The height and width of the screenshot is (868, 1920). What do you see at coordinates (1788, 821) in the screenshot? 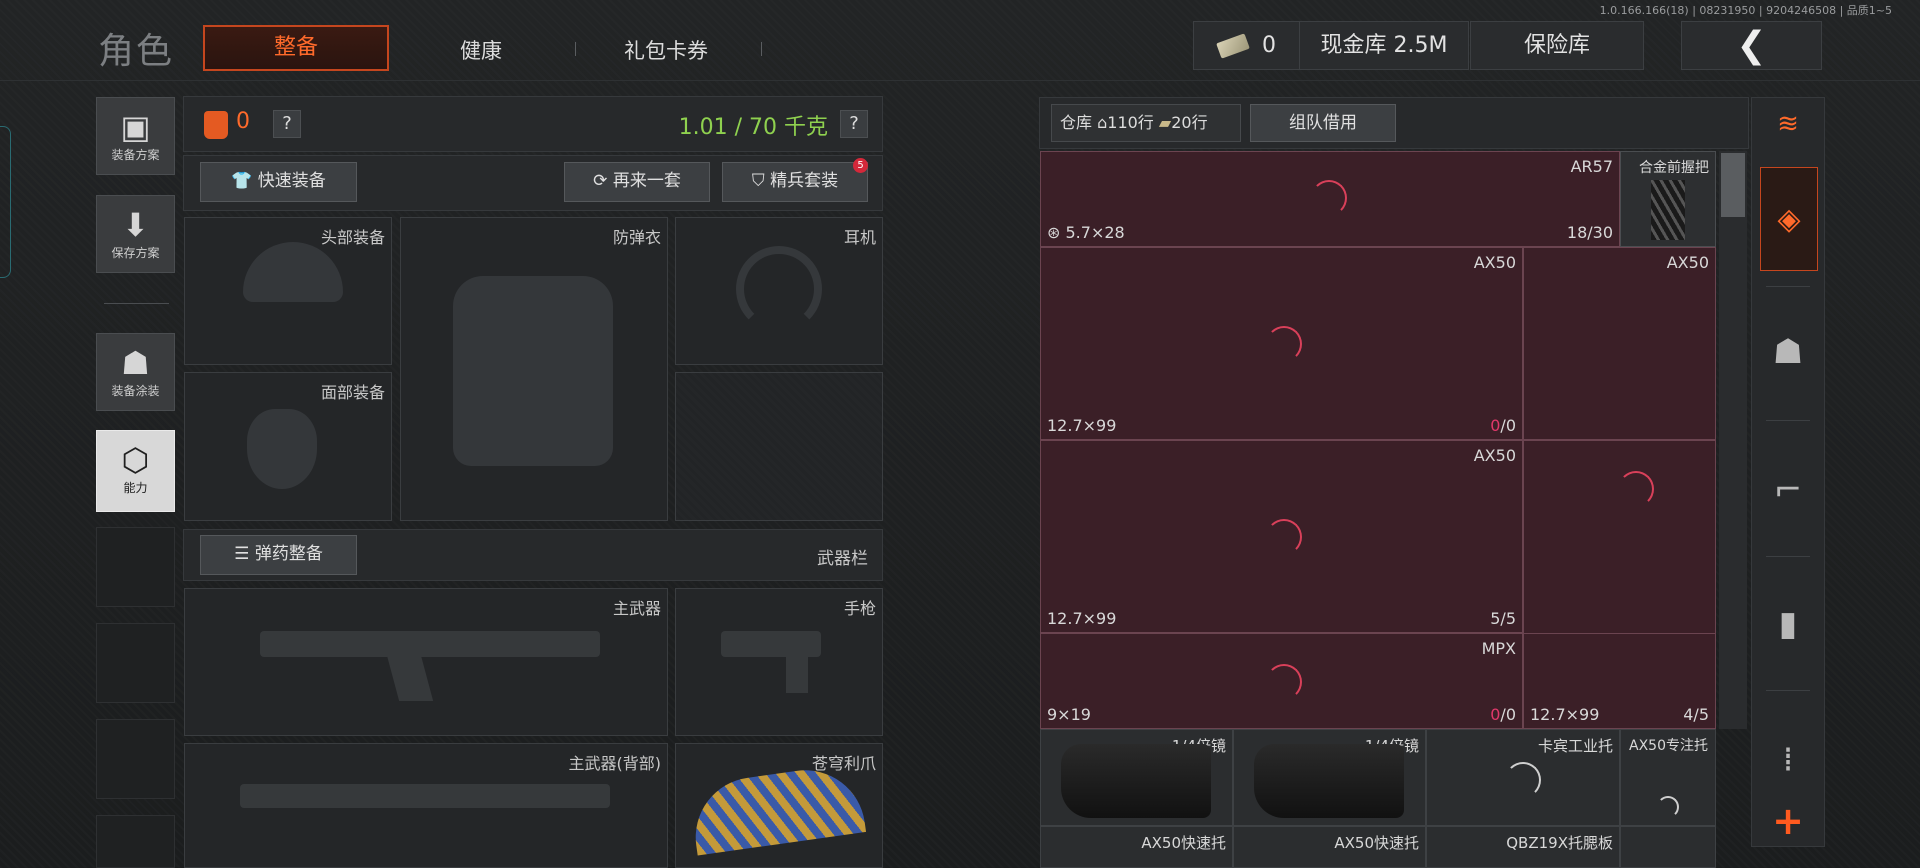
I see `add-category-icon: +` at bounding box center [1788, 821].